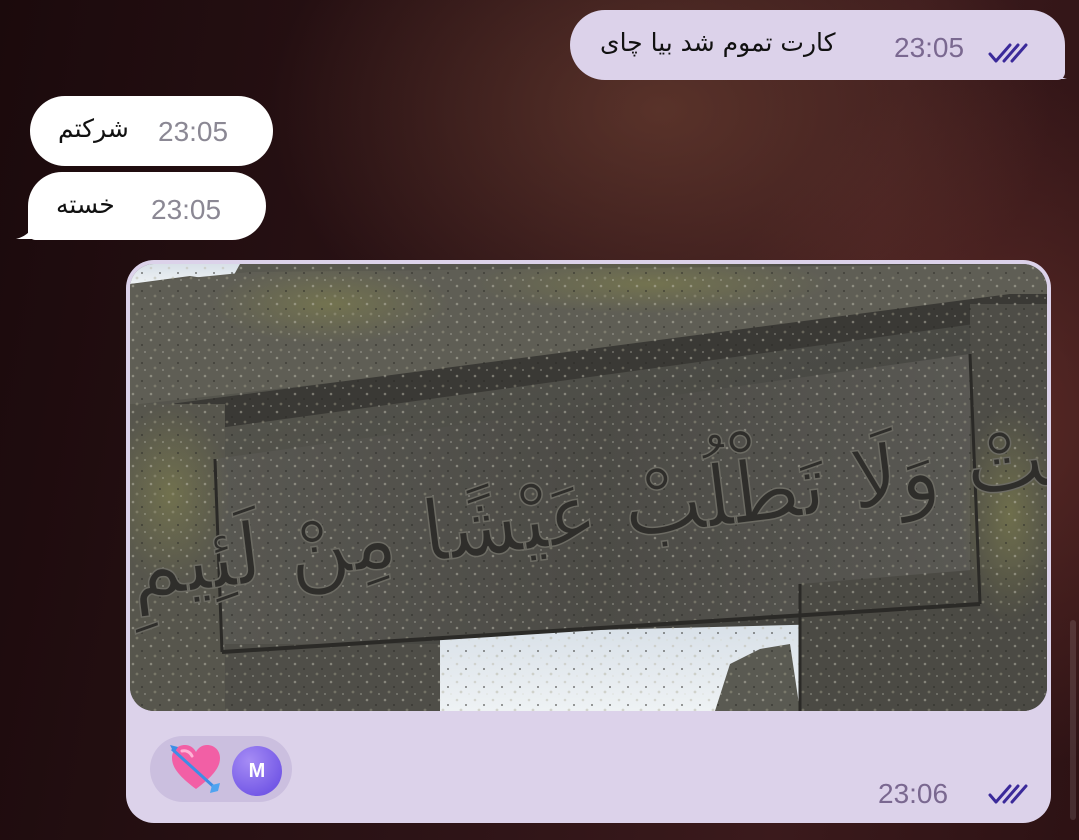  What do you see at coordinates (93, 128) in the screenshot?
I see `message-text: شرکتم` at bounding box center [93, 128].